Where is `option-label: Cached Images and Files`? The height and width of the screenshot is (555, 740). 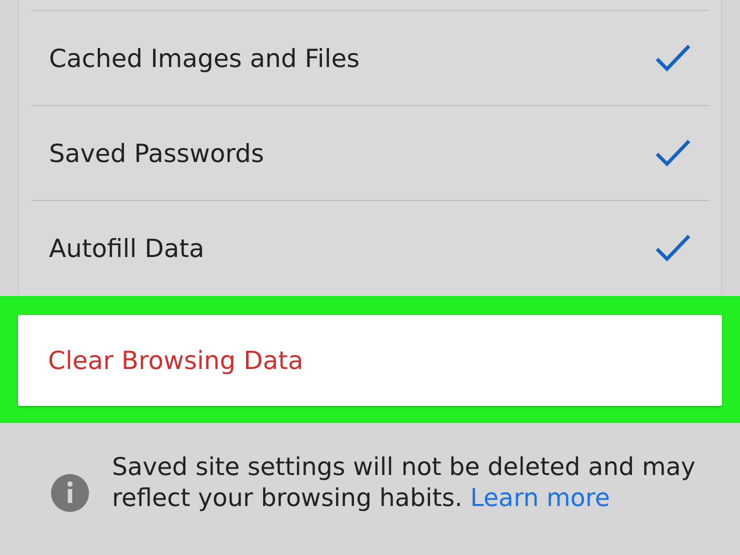
option-label: Cached Images and Files is located at coordinates (204, 58).